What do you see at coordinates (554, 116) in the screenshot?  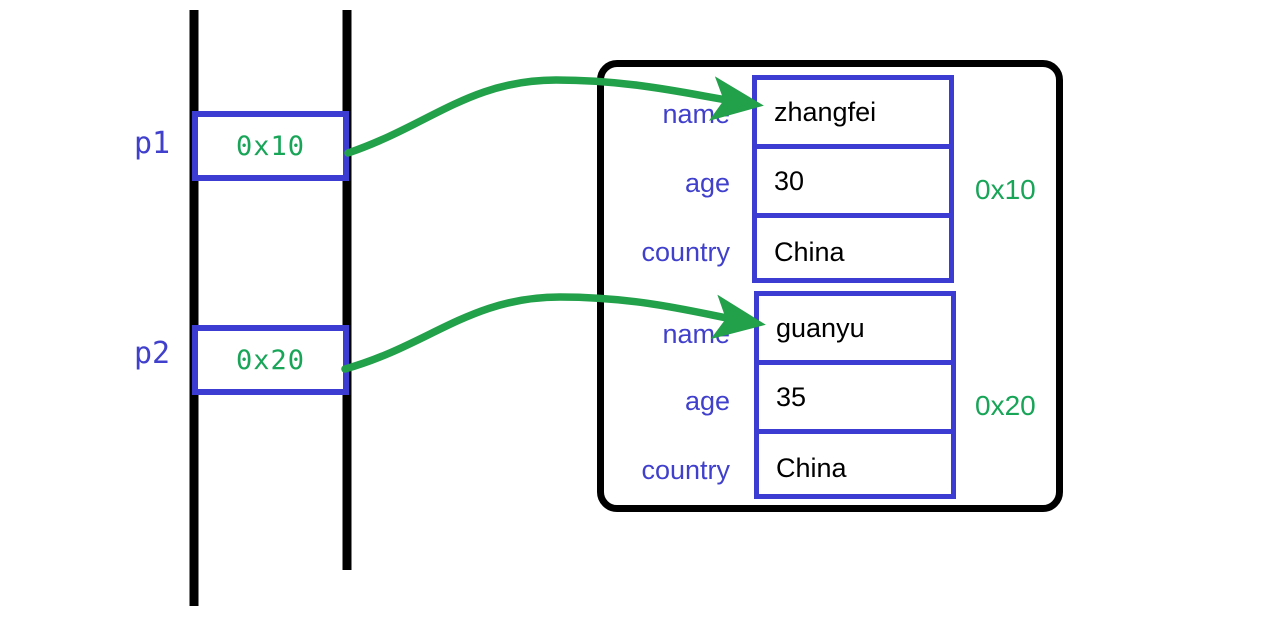 I see `pointer-arrow-p1` at bounding box center [554, 116].